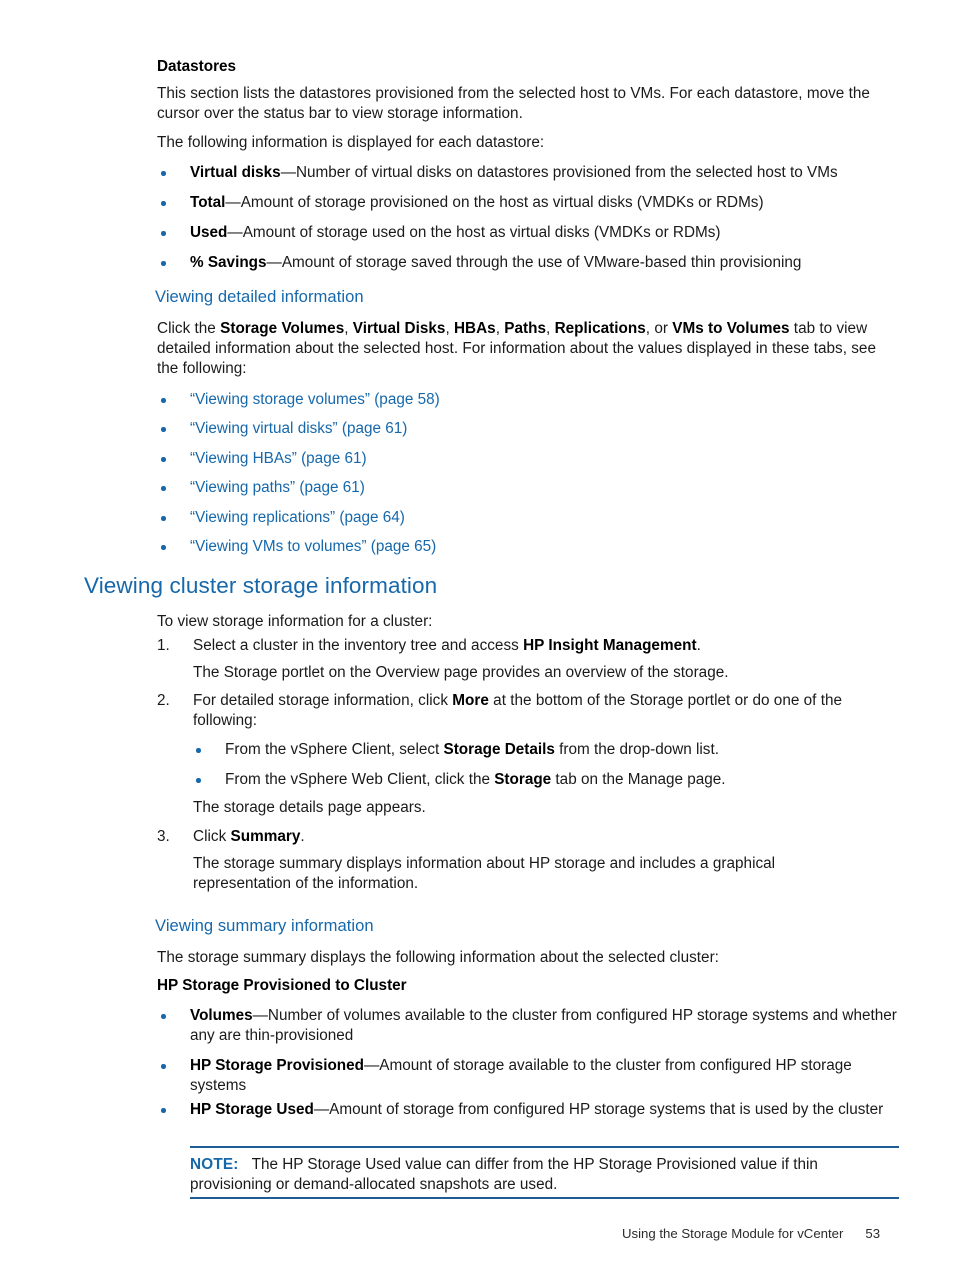 This screenshot has height=1271, width=954. What do you see at coordinates (334, 749) in the screenshot?
I see `sub-bullet-text-before: From the vSphere Client, select` at bounding box center [334, 749].